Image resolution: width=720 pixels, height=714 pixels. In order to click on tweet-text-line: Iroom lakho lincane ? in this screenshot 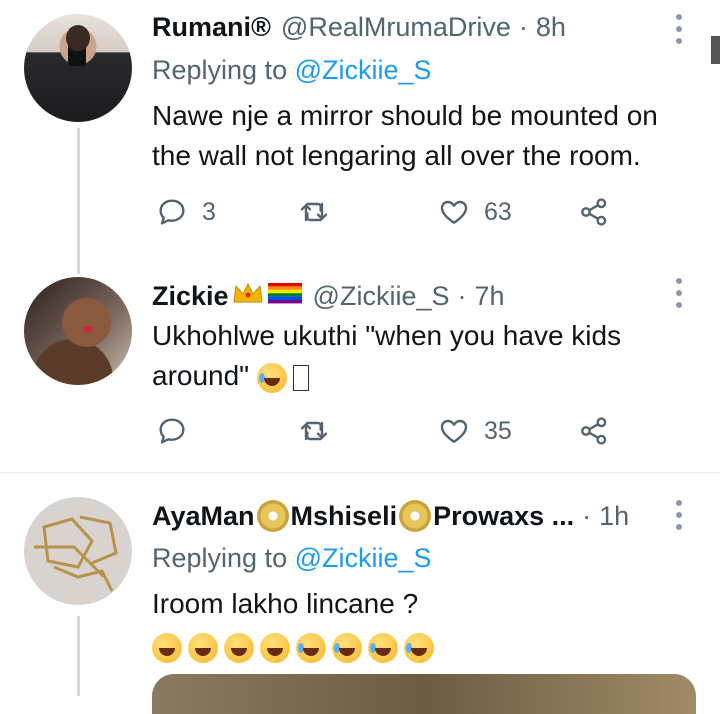, I will do `click(285, 603)`.